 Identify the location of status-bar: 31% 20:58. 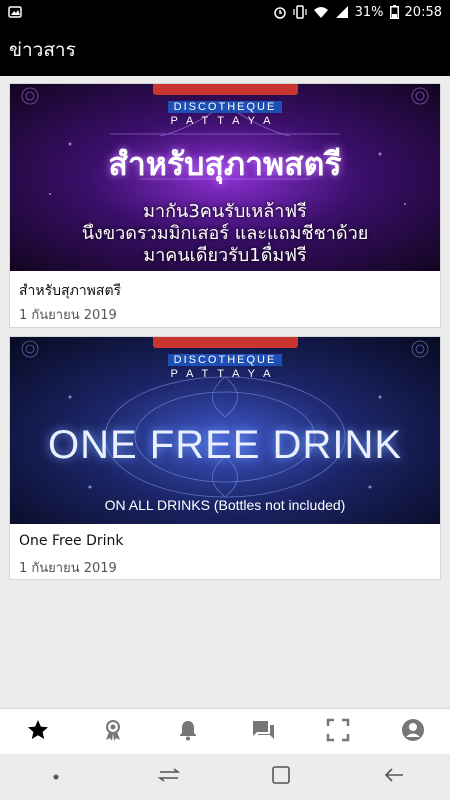
(225, 12).